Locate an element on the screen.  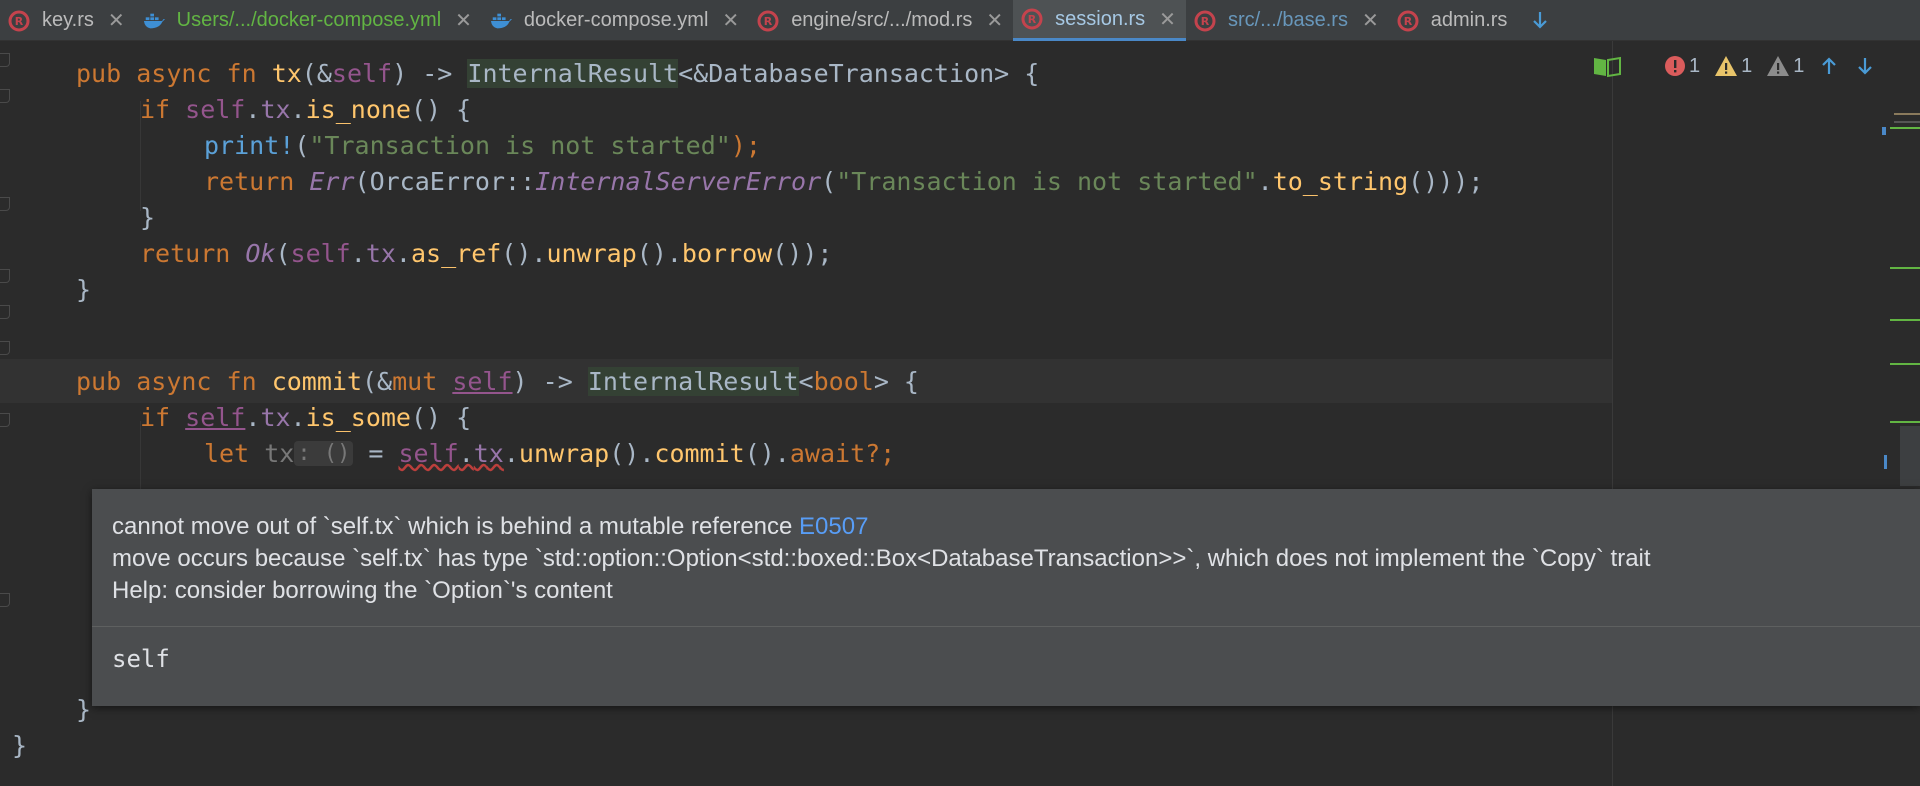
punctuation: > { is located at coordinates (896, 381).